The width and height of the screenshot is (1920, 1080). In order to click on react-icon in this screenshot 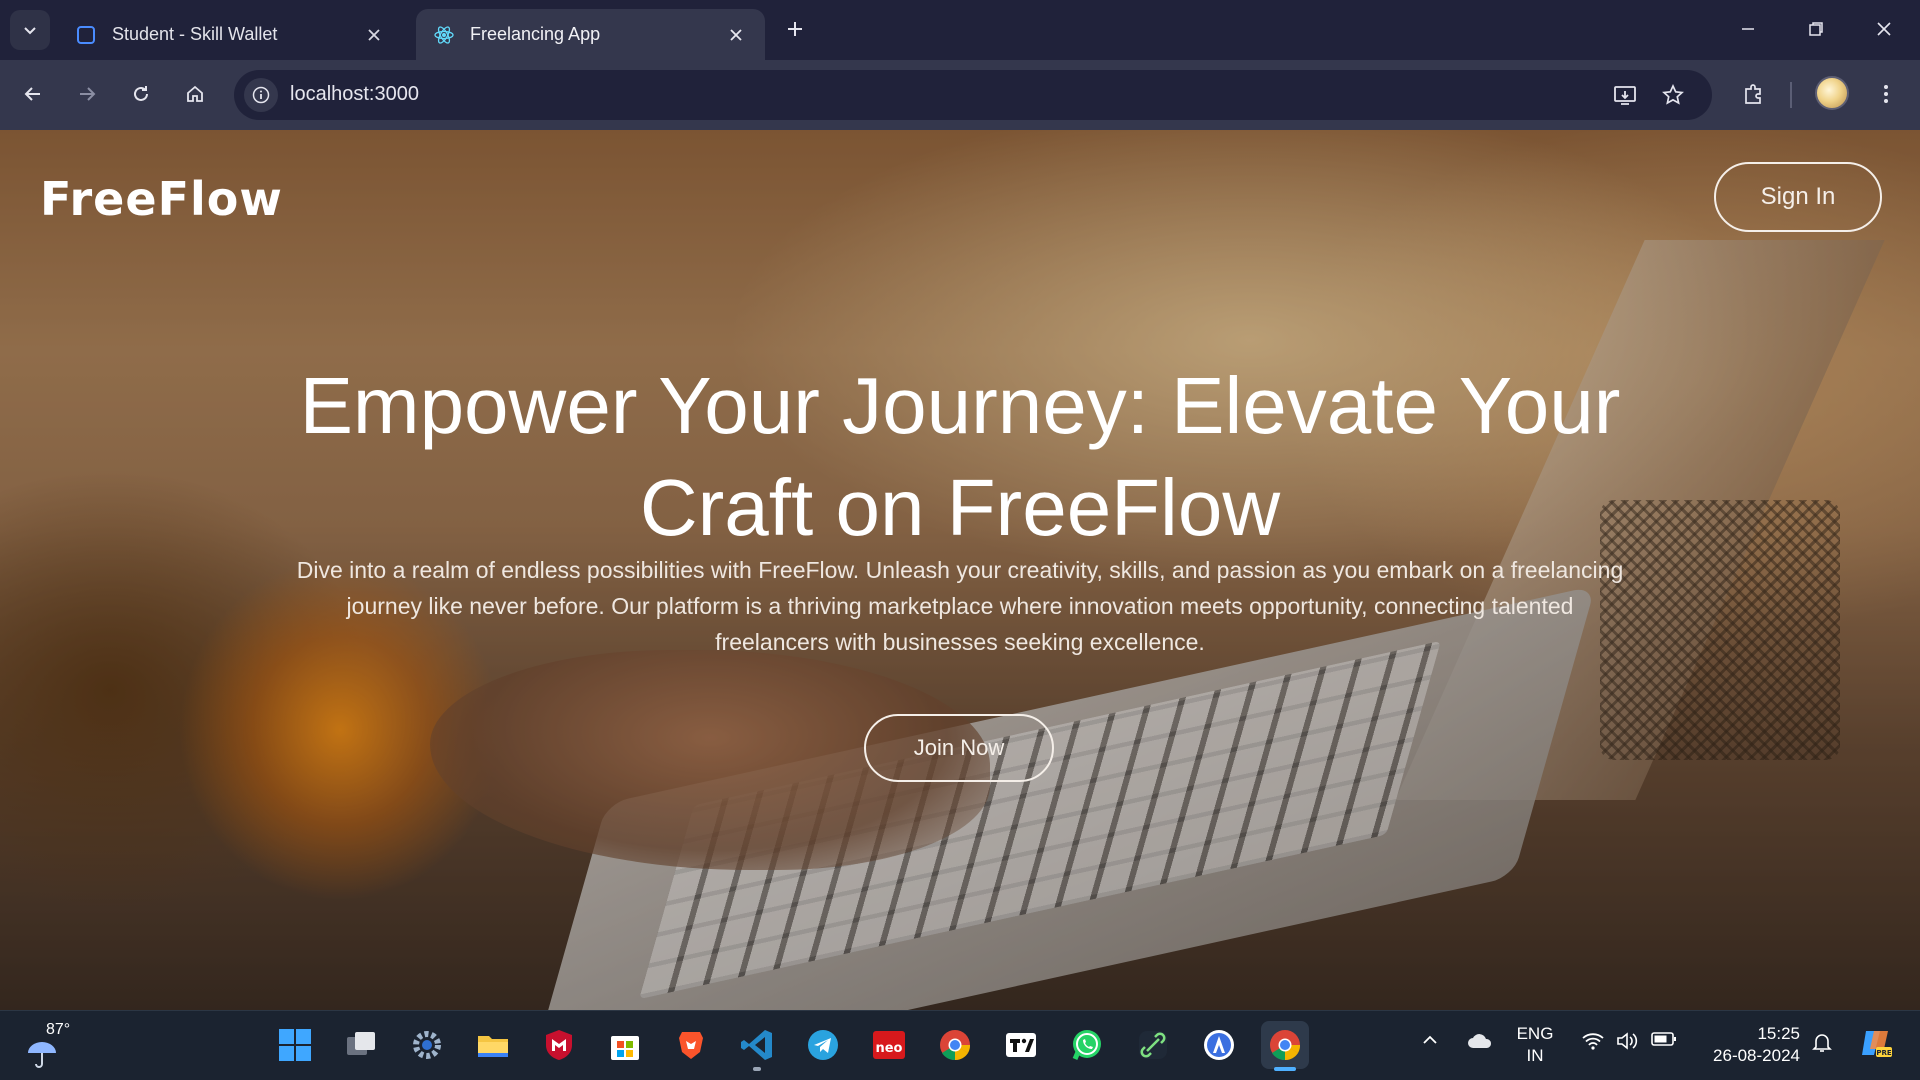, I will do `click(444, 35)`.